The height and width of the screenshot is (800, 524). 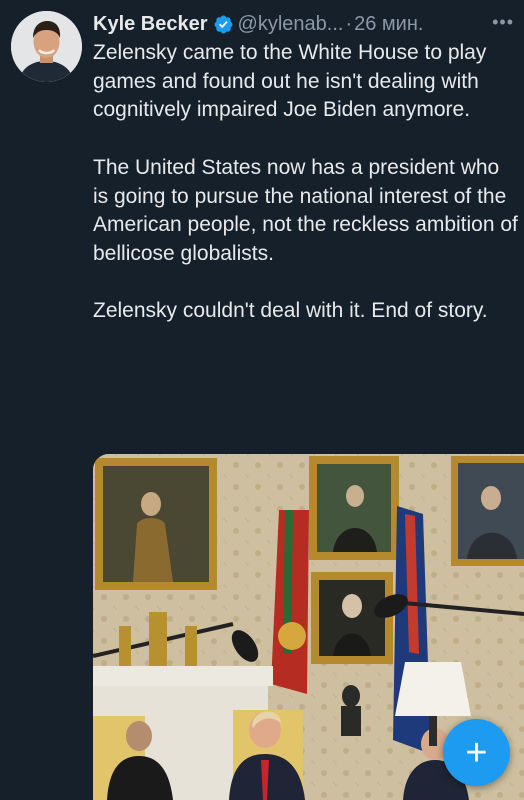 I want to click on compose-button: +, so click(x=476, y=752).